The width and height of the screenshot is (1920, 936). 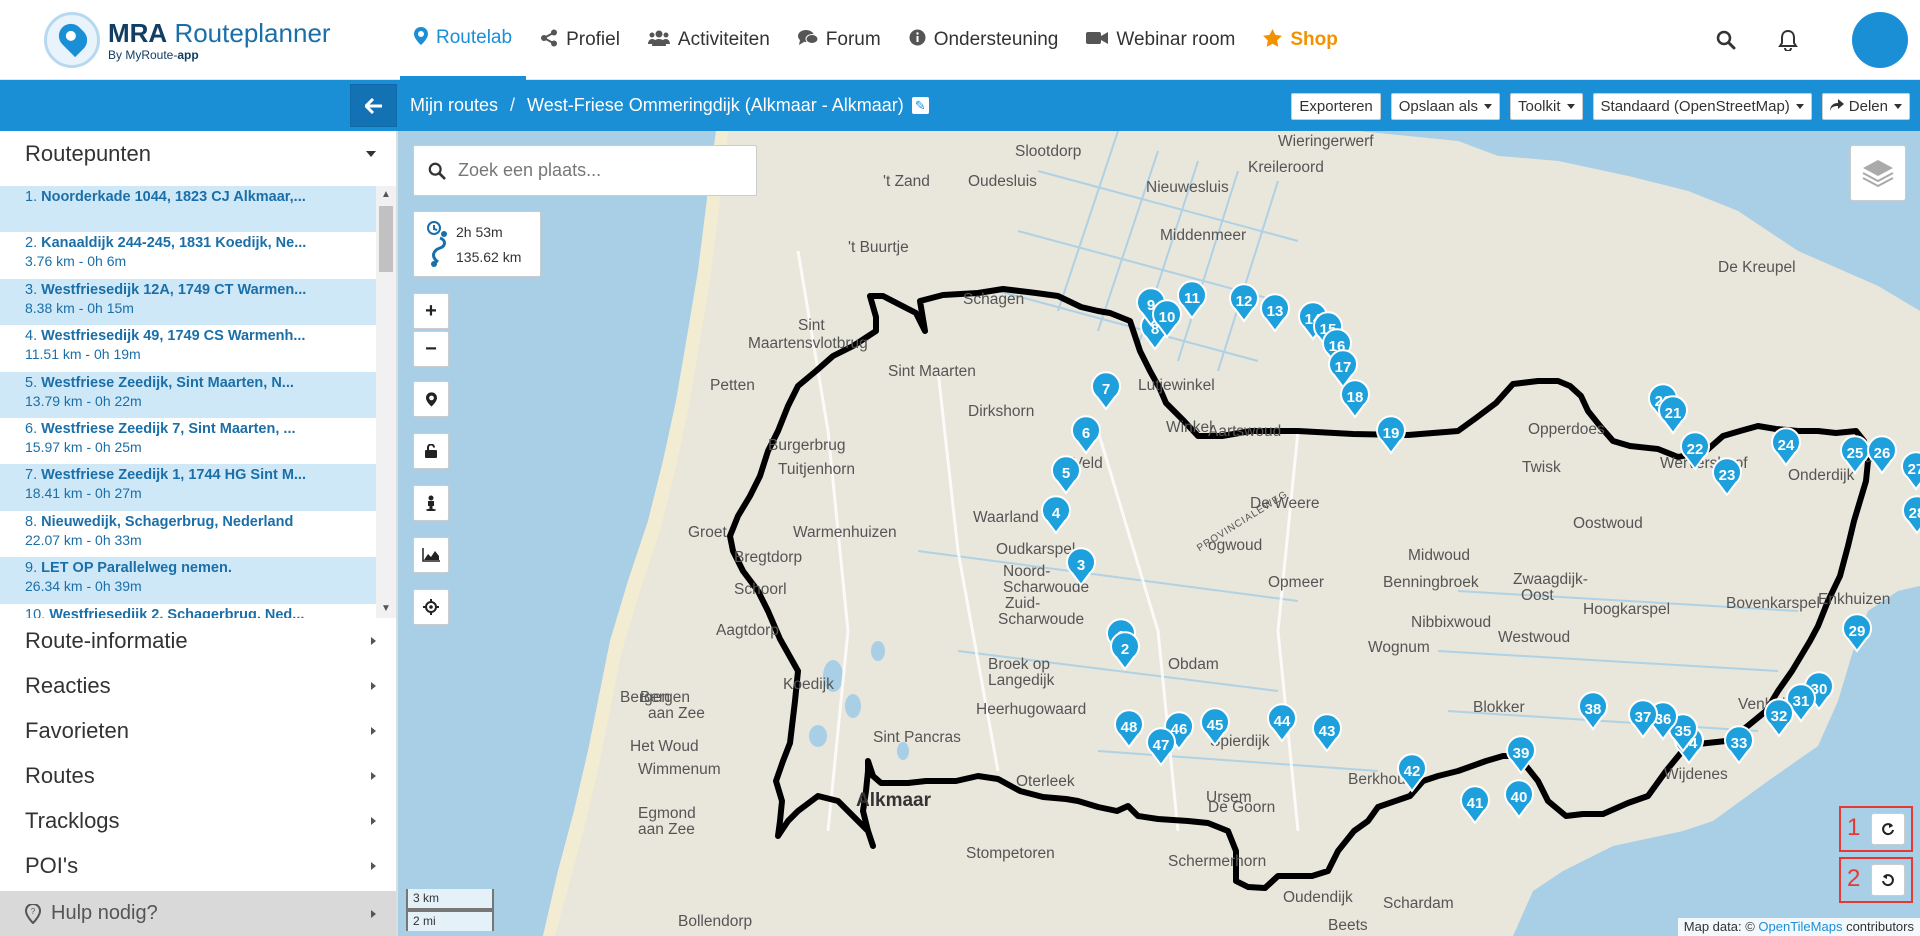 What do you see at coordinates (198, 153) in the screenshot?
I see `routepoints-header: Routepunten` at bounding box center [198, 153].